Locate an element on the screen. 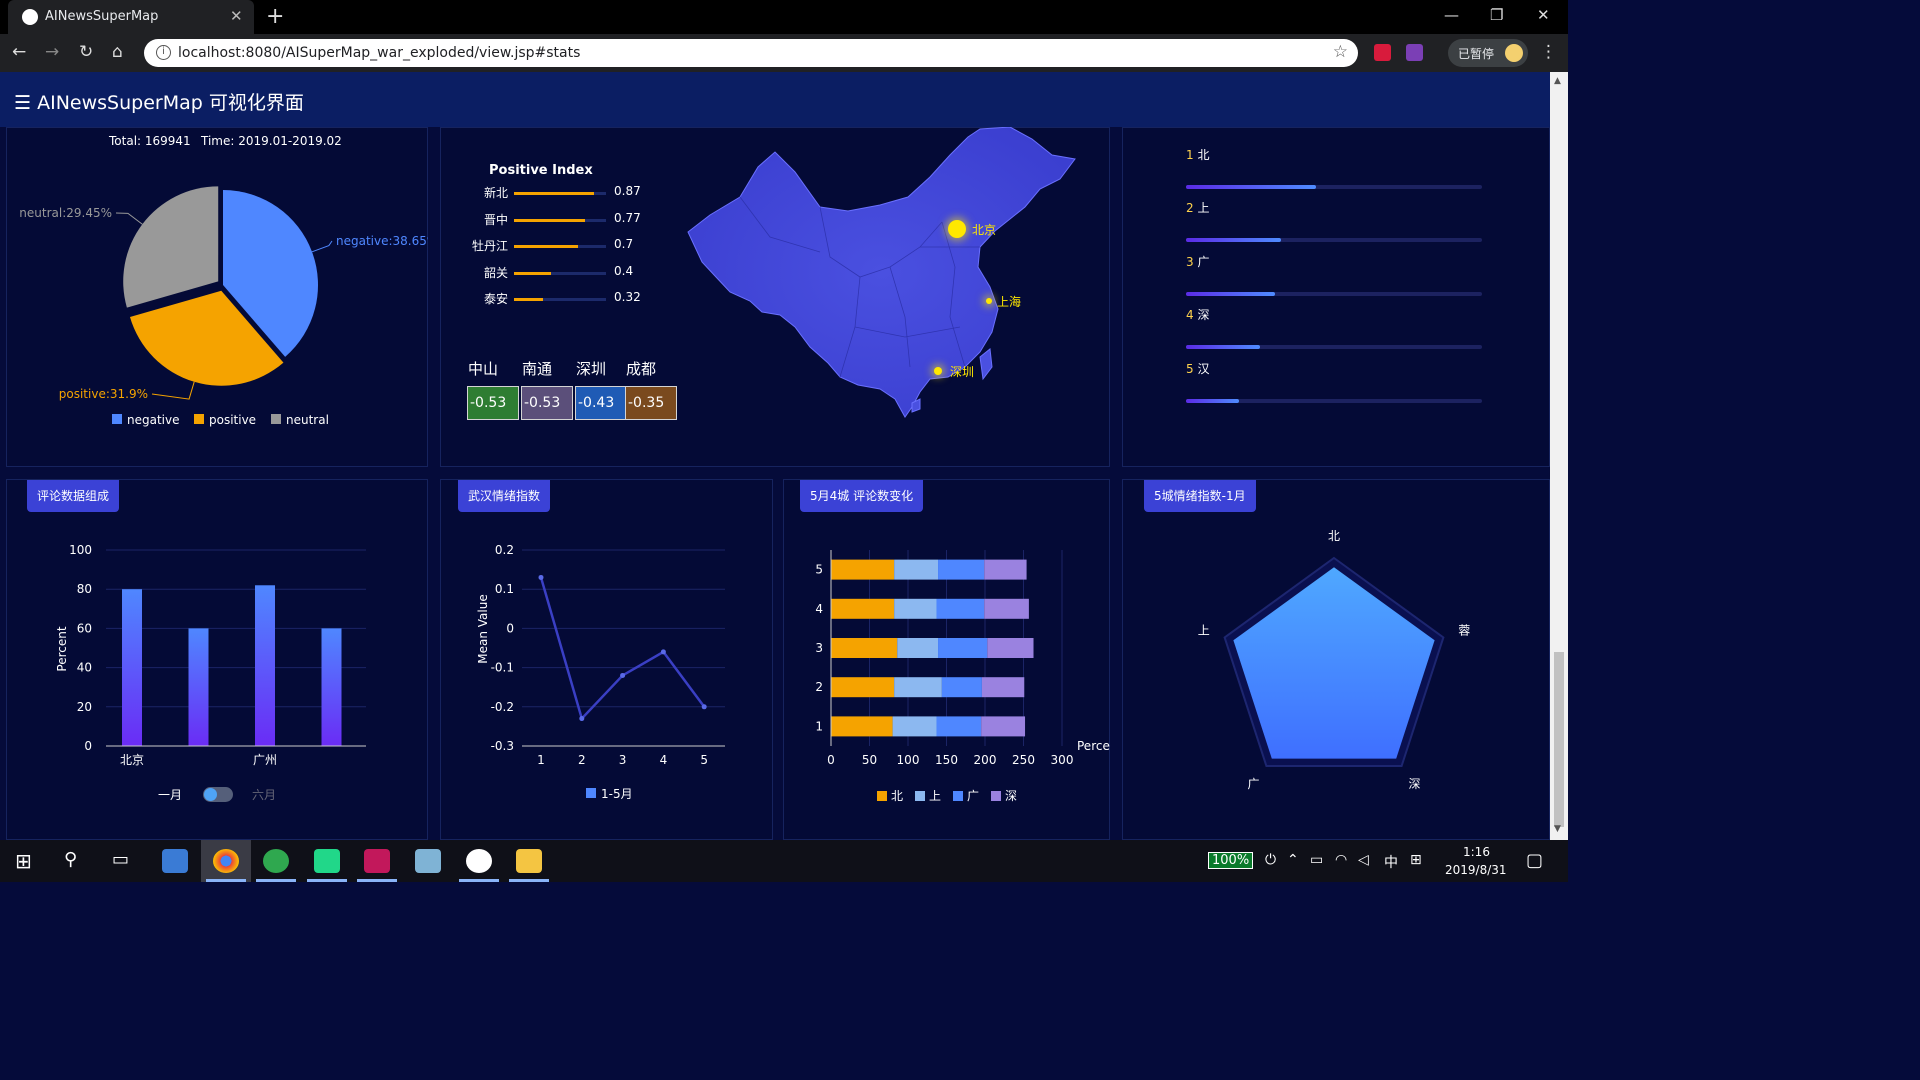  clock-time: 1:16 is located at coordinates (1476, 852).